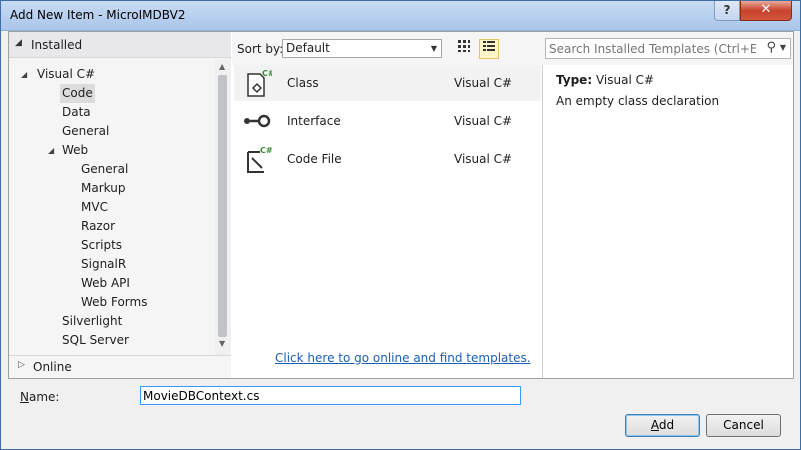  I want to click on tree-item-data: Data, so click(76, 112).